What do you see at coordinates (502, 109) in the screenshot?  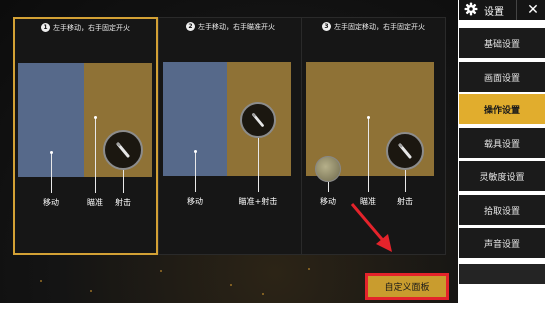 I see `menu-item-controls: 操作设置` at bounding box center [502, 109].